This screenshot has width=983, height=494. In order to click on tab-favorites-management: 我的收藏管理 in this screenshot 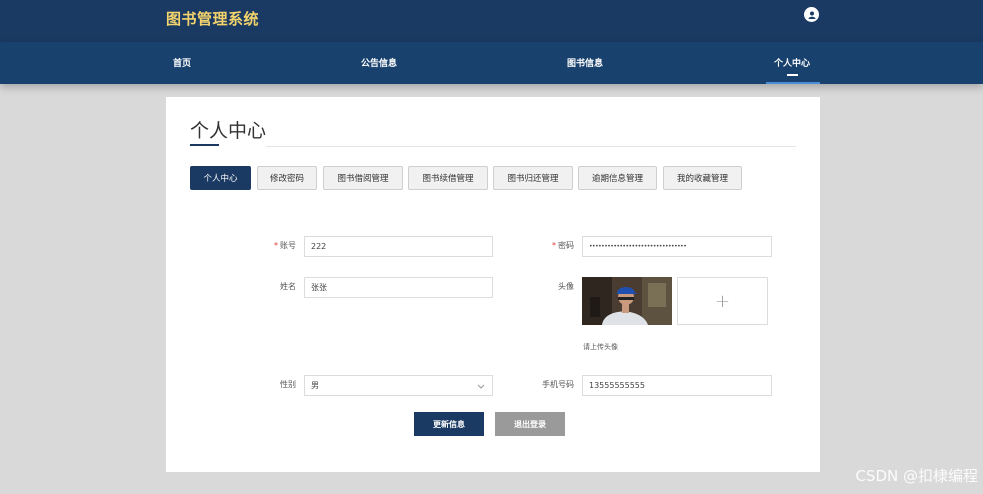, I will do `click(702, 178)`.